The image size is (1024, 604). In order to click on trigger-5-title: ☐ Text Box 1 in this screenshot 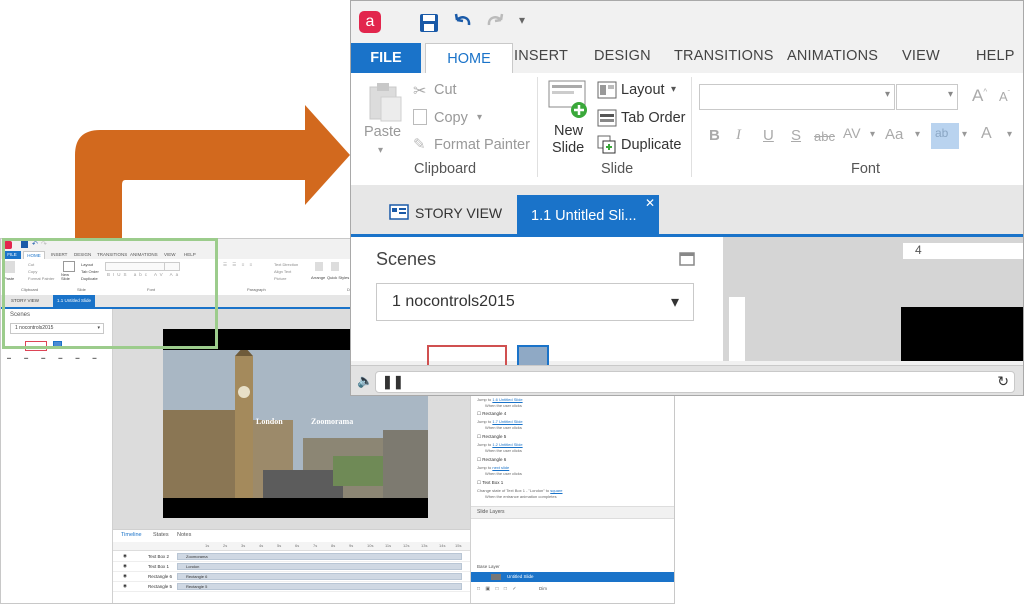, I will do `click(490, 483)`.